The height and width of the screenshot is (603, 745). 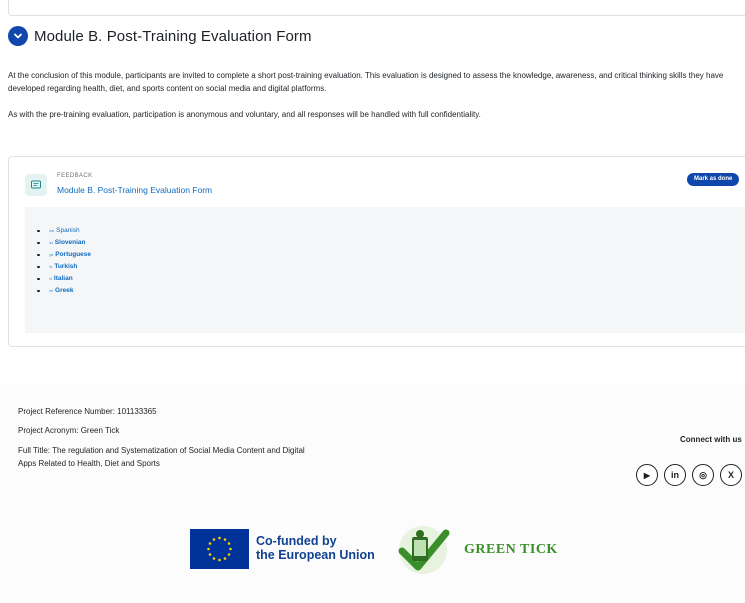 What do you see at coordinates (675, 475) in the screenshot?
I see `linkedin-icon: in` at bounding box center [675, 475].